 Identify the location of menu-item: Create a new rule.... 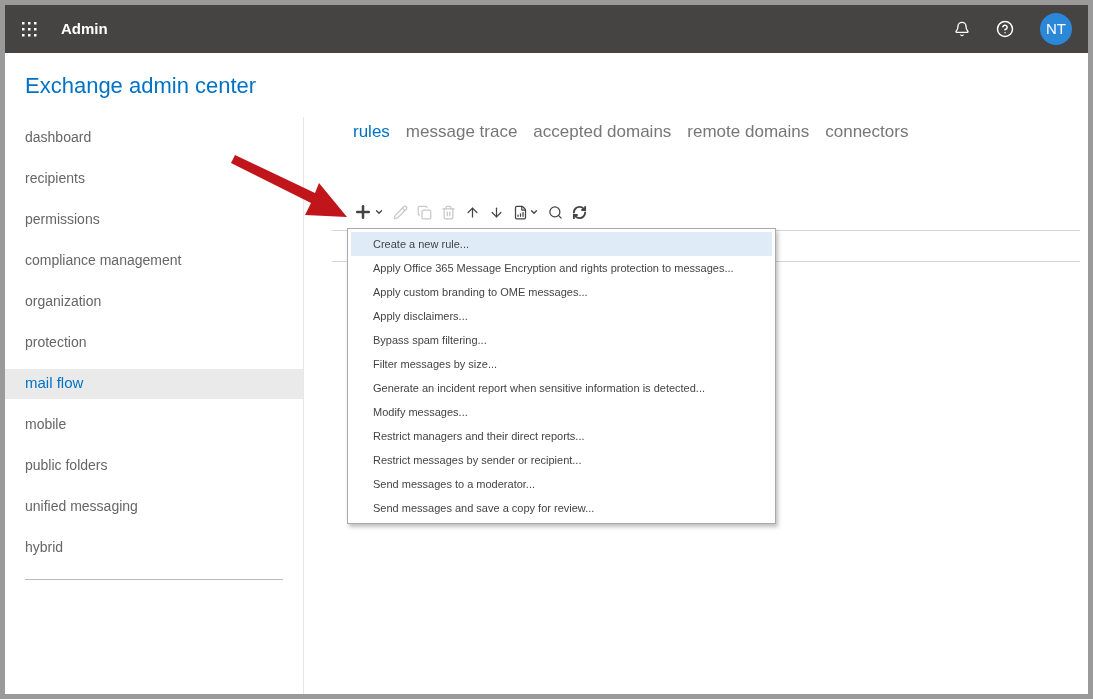
(561, 244).